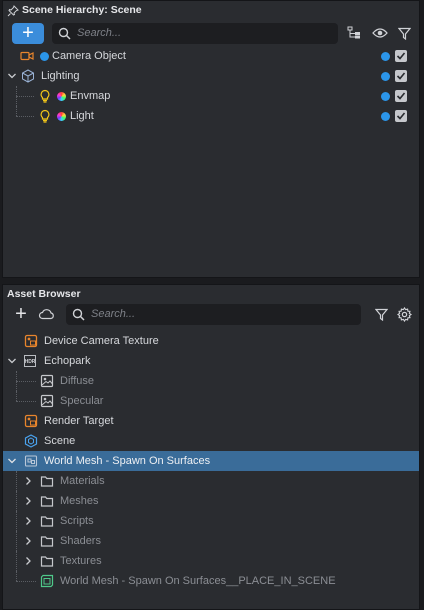 This screenshot has height=610, width=424. I want to click on svg-text: HDR, so click(30, 362).